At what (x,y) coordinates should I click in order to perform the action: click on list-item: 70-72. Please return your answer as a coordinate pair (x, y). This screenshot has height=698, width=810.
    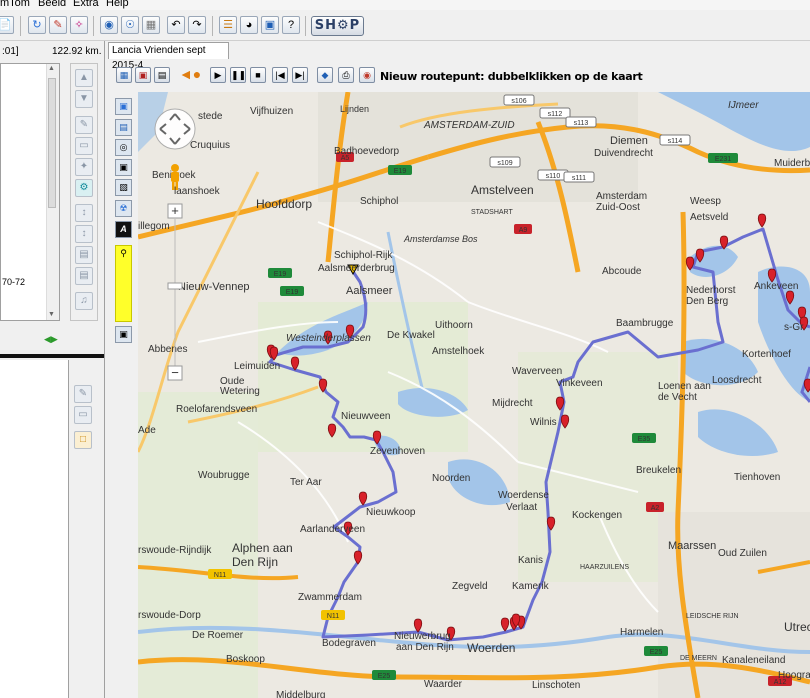
    Looking at the image, I should click on (13, 282).